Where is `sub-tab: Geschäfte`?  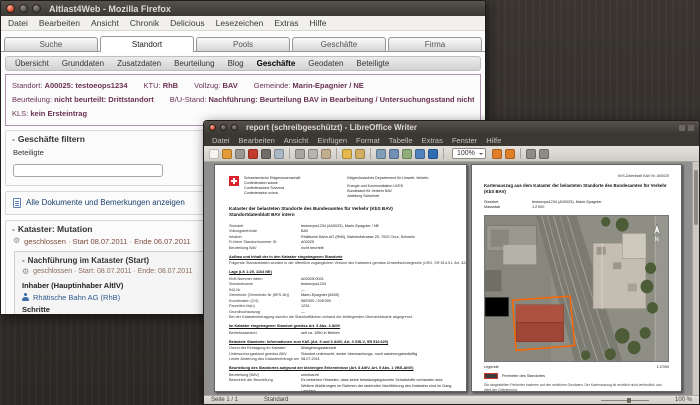
sub-tab: Geschäfte is located at coordinates (276, 63).